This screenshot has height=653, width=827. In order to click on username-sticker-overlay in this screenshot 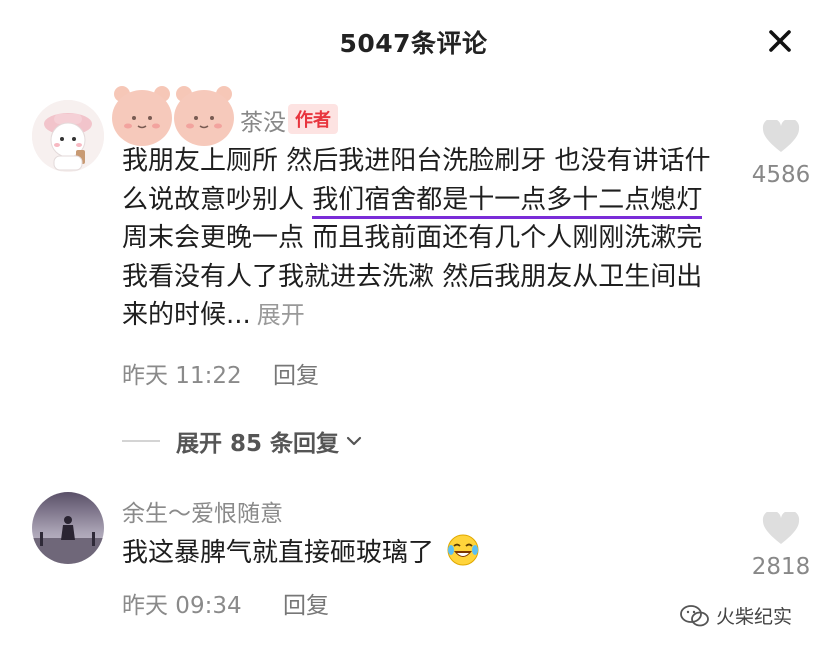, I will do `click(182, 115)`.